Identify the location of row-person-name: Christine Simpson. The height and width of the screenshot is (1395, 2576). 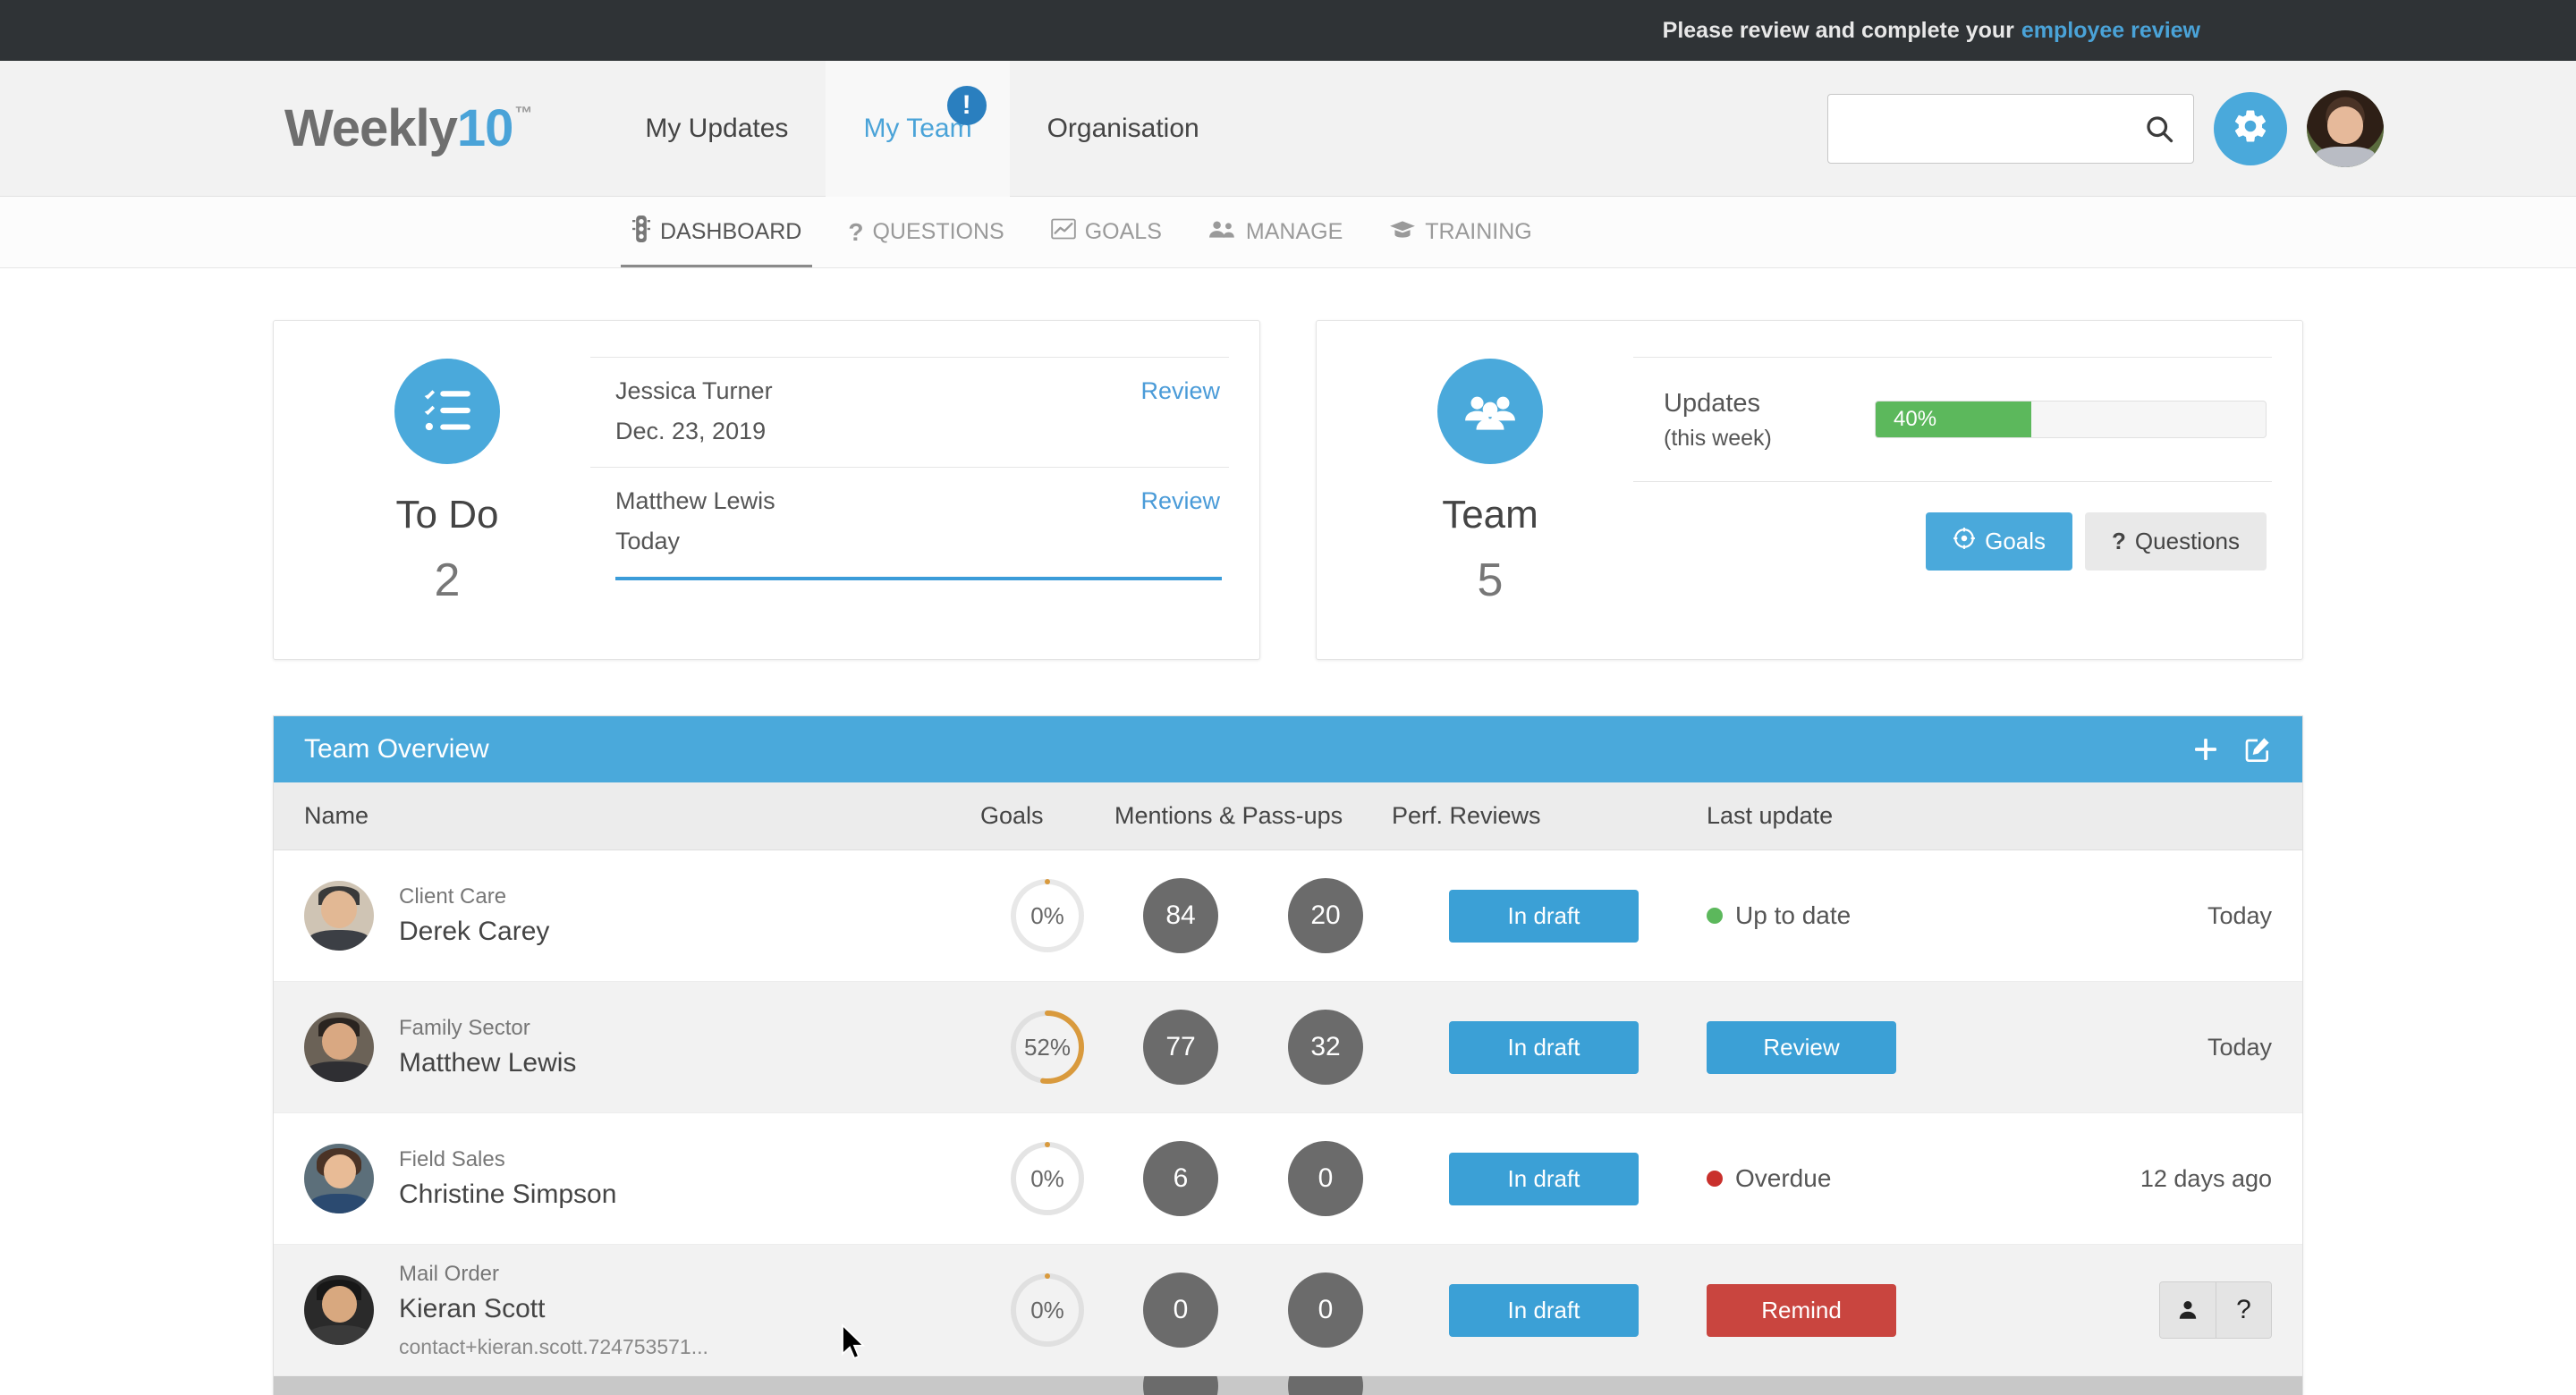
(508, 1194).